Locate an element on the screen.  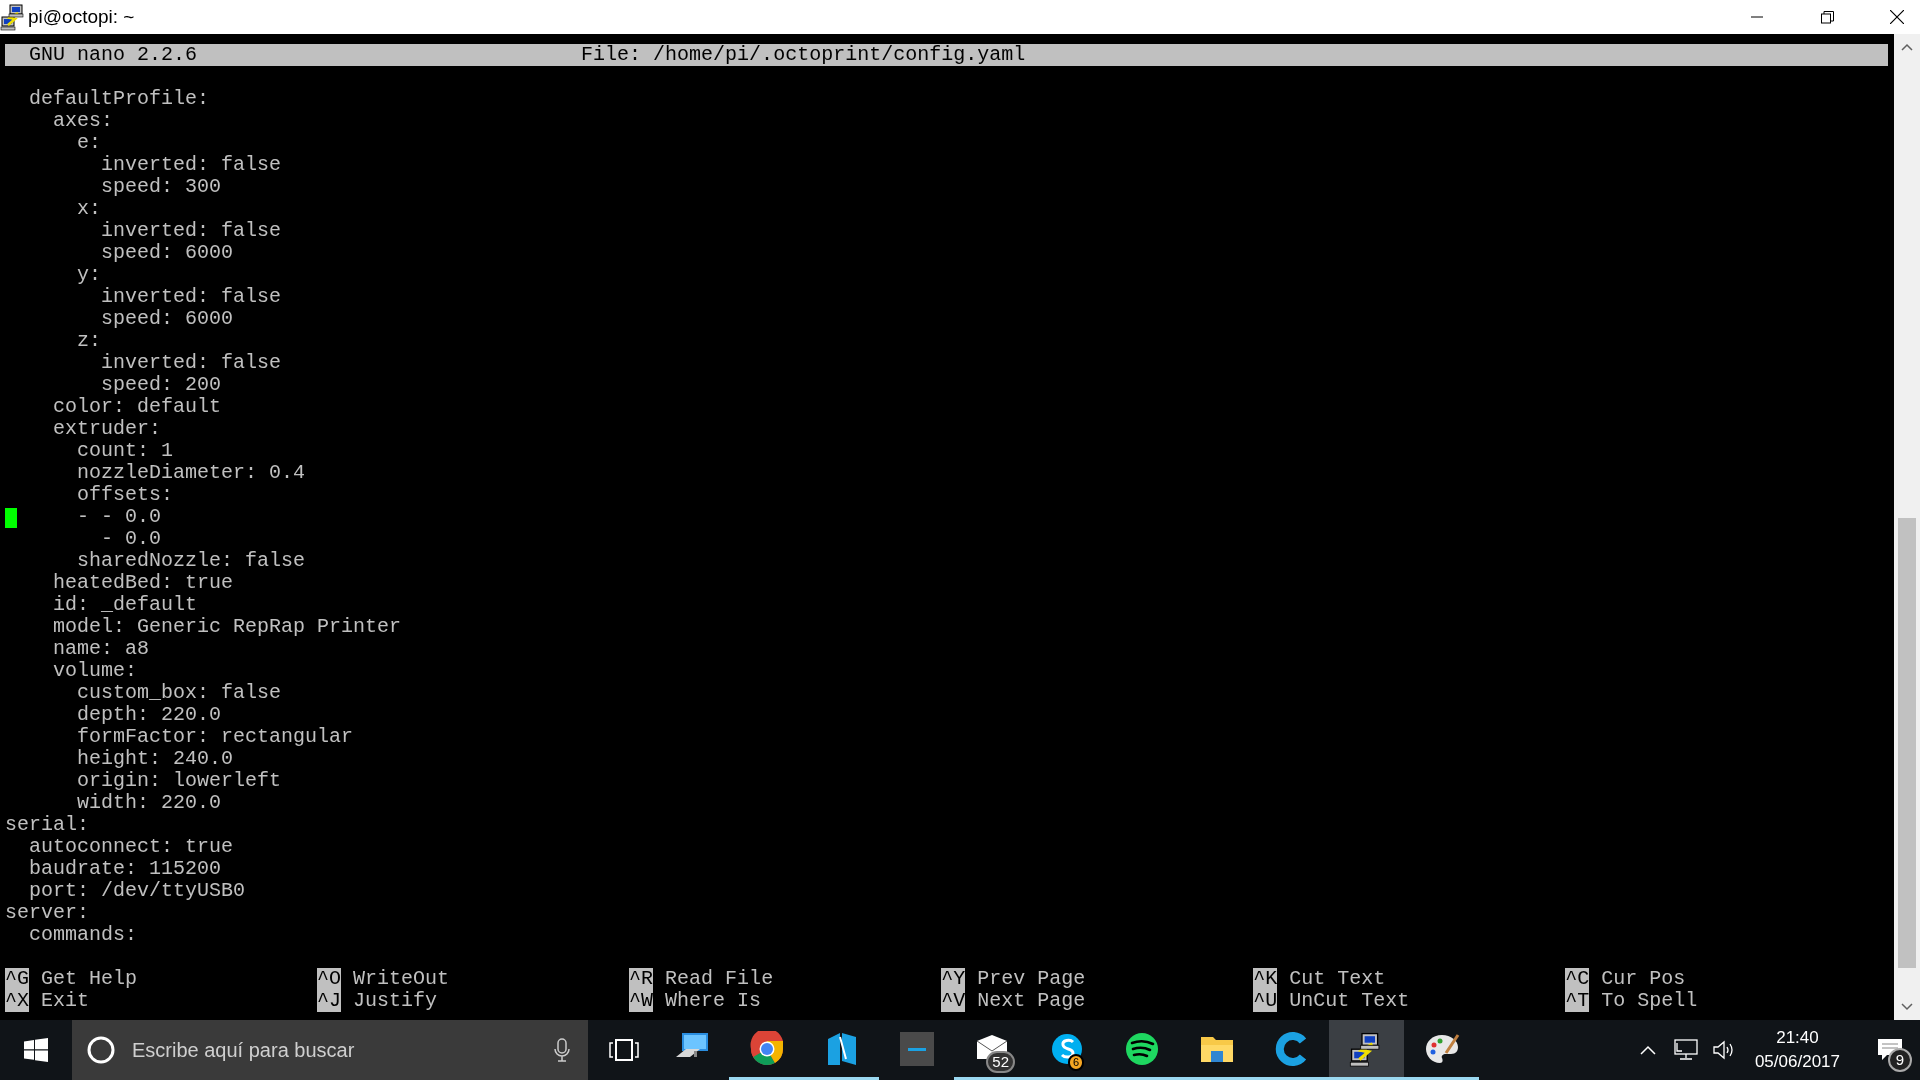
editor-version: GNU nano 2.2.6 is located at coordinates (113, 55).